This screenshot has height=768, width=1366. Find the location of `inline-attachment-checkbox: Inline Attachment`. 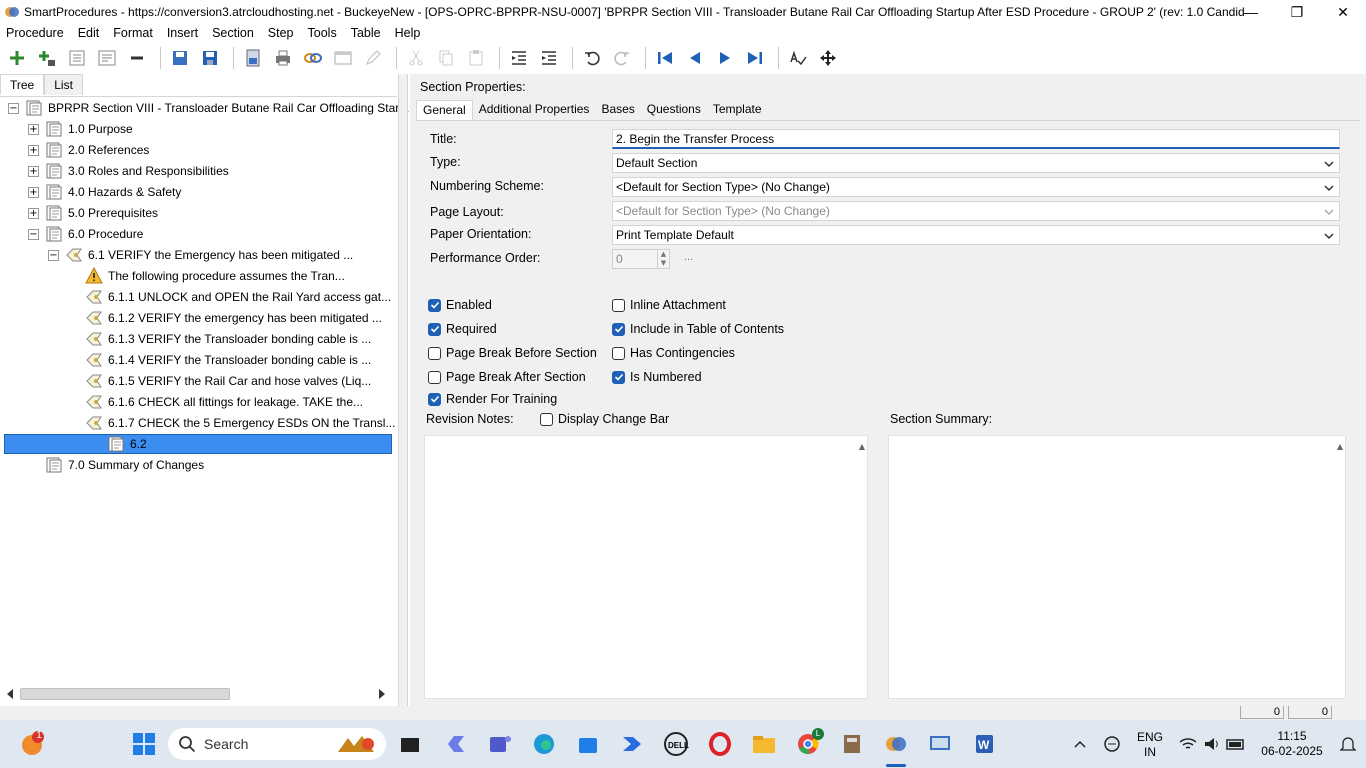

inline-attachment-checkbox: Inline Attachment is located at coordinates (669, 305).